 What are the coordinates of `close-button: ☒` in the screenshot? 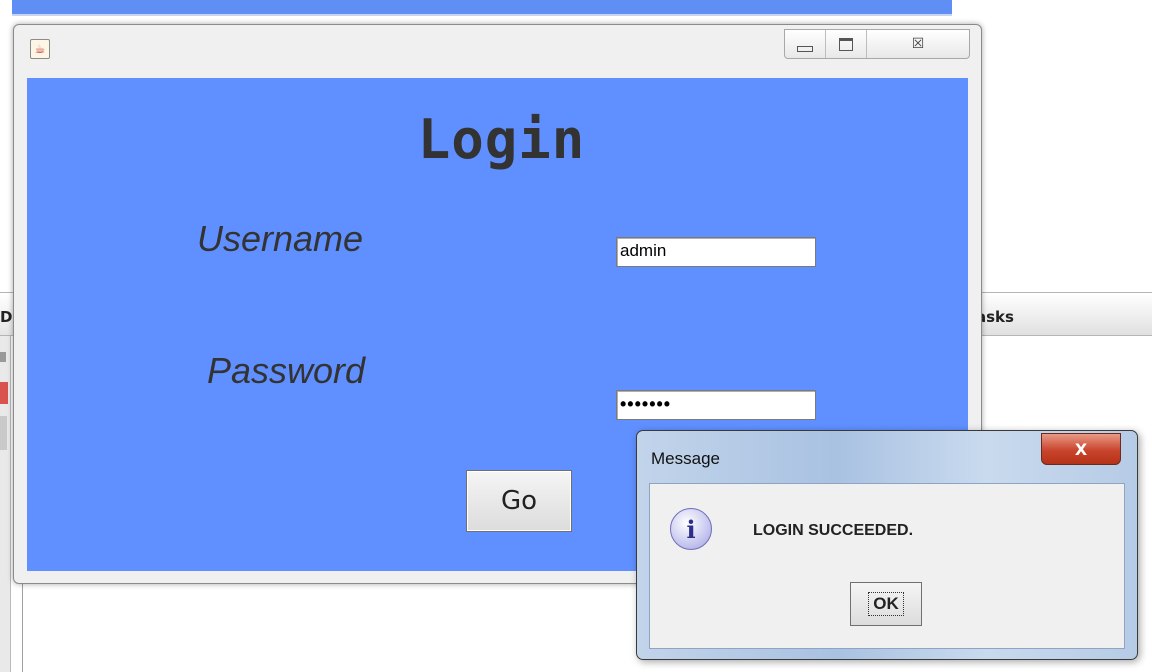 It's located at (918, 44).